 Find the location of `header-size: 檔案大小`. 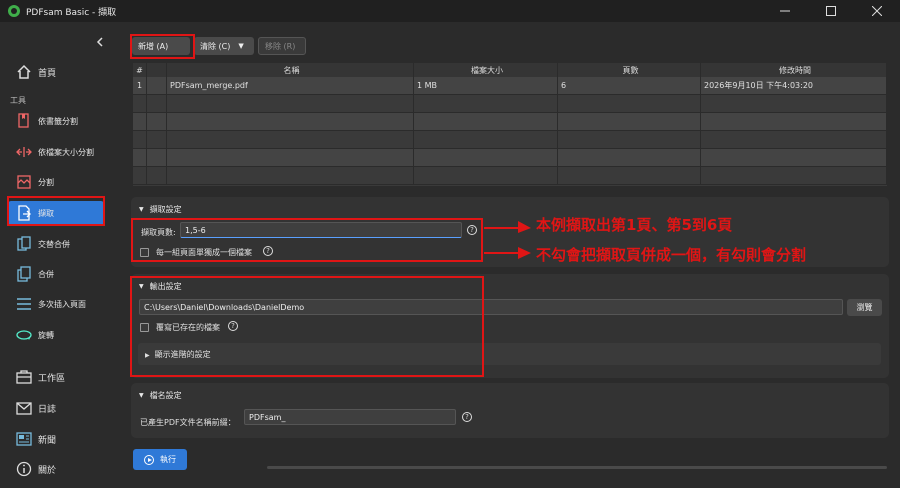

header-size: 檔案大小 is located at coordinates (486, 70).